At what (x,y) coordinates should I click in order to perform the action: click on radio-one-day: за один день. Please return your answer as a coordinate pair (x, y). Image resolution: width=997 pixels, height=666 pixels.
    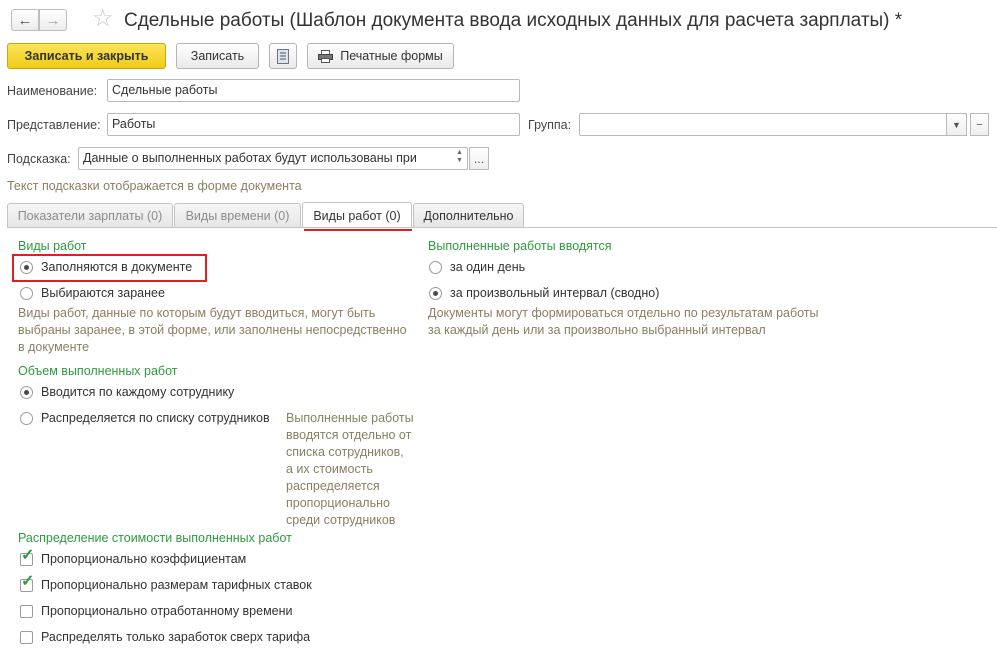
    Looking at the image, I should click on (477, 267).